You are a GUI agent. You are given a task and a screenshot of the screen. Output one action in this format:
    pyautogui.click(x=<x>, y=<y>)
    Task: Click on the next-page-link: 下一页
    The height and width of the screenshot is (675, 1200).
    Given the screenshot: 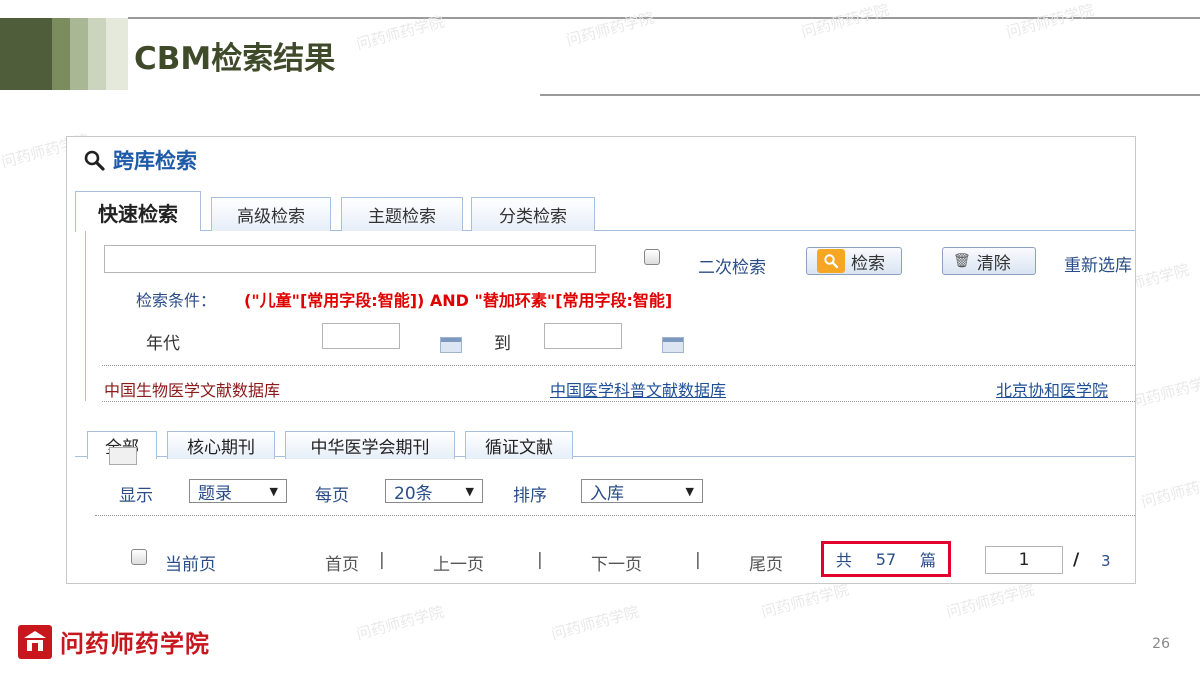 What is the action you would take?
    pyautogui.click(x=616, y=562)
    